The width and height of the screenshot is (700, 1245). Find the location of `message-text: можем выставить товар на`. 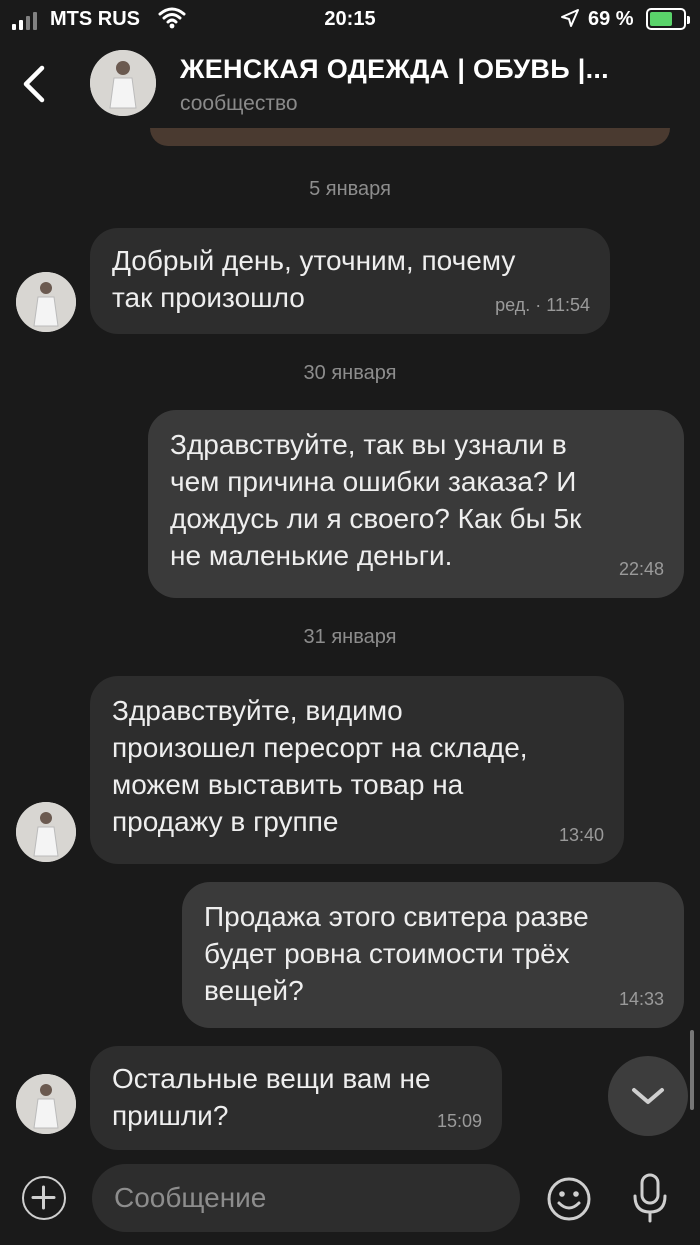

message-text: можем выставить товар на is located at coordinates (288, 784).